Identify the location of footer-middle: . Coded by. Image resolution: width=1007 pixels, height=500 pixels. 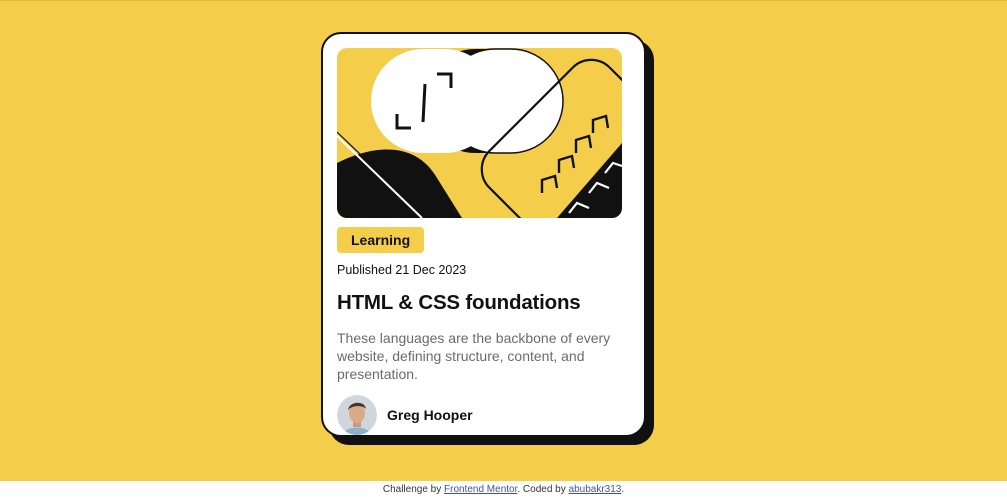
(543, 489).